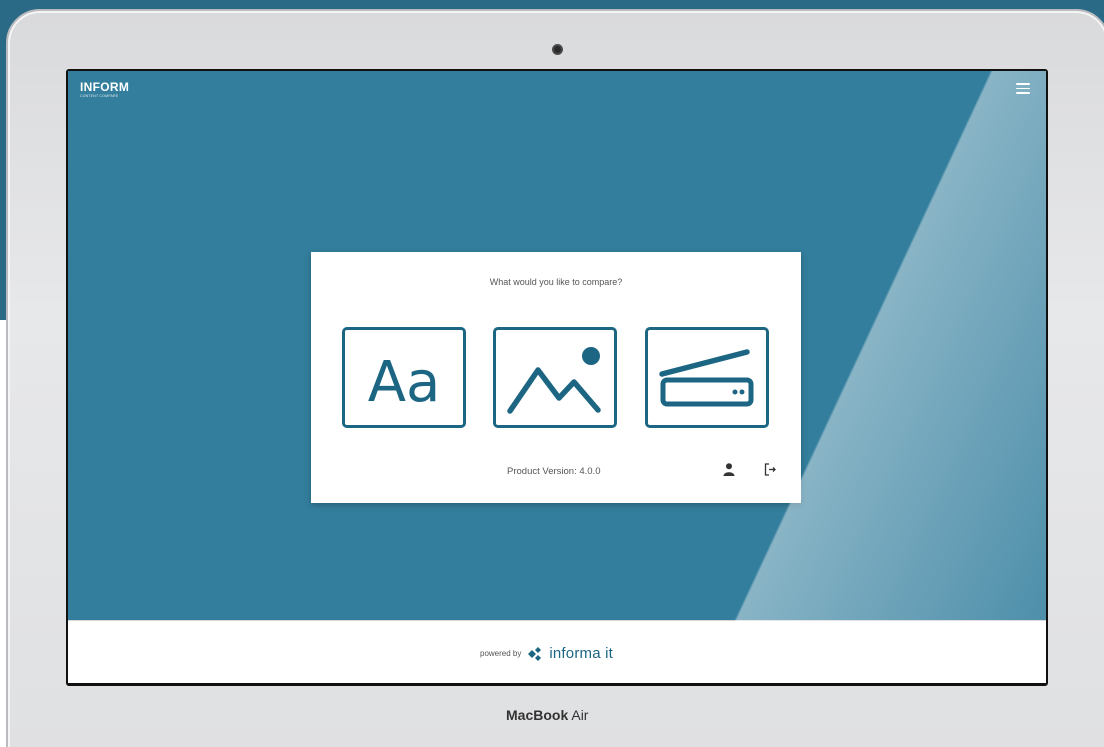 This screenshot has width=1104, height=747. I want to click on image-compare-icon, so click(554, 380).